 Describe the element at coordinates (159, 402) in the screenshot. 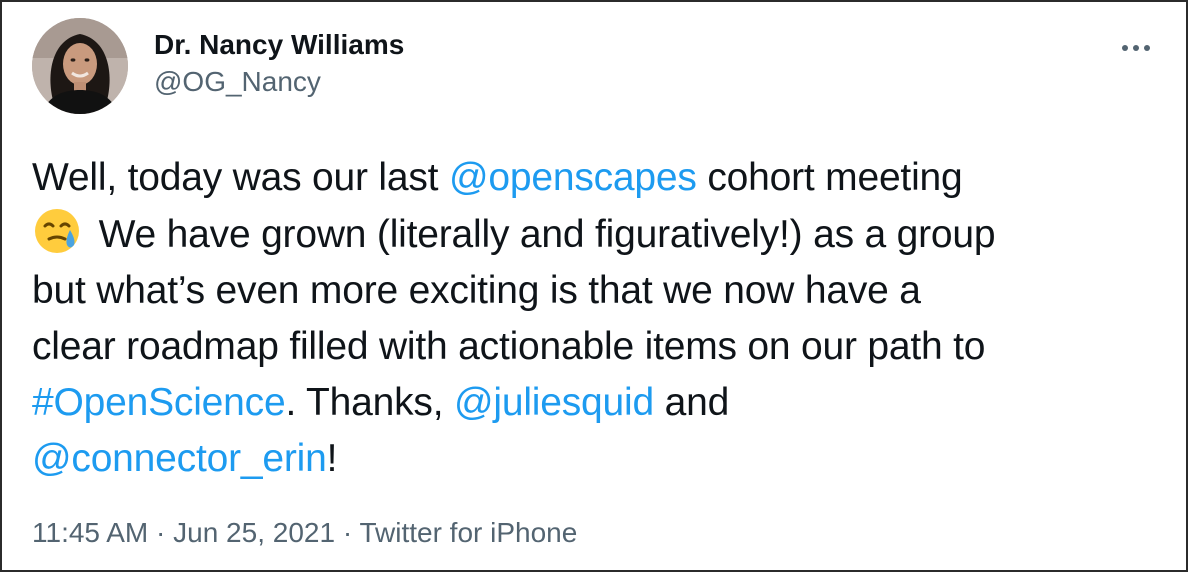

I see `hashtag-openscience-link: #OpenScience` at that location.